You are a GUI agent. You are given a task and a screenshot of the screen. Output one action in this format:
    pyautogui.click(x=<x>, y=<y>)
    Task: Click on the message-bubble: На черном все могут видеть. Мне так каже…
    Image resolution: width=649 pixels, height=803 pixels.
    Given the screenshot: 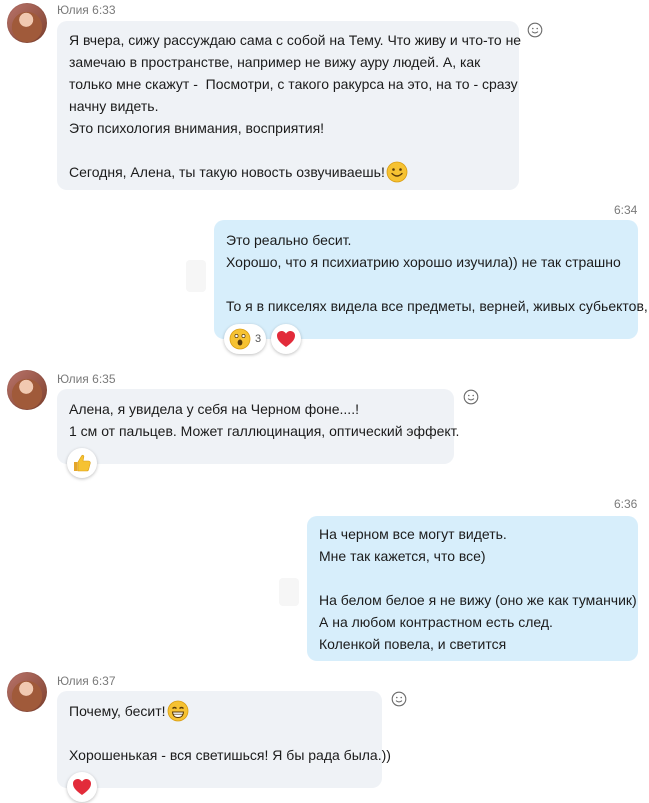 What is the action you would take?
    pyautogui.click(x=472, y=588)
    